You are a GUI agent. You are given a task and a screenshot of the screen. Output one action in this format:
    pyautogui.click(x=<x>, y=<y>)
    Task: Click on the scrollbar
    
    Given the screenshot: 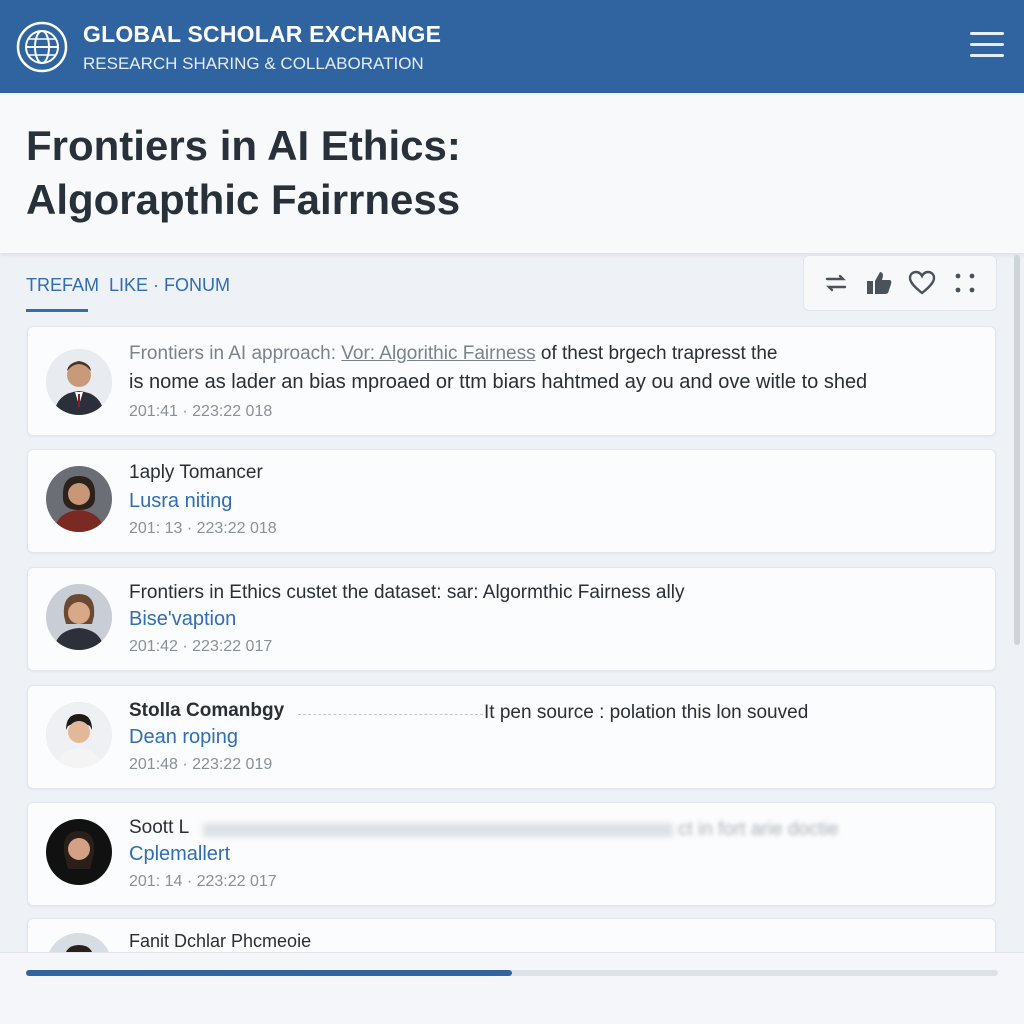 What is the action you would take?
    pyautogui.click(x=1017, y=450)
    